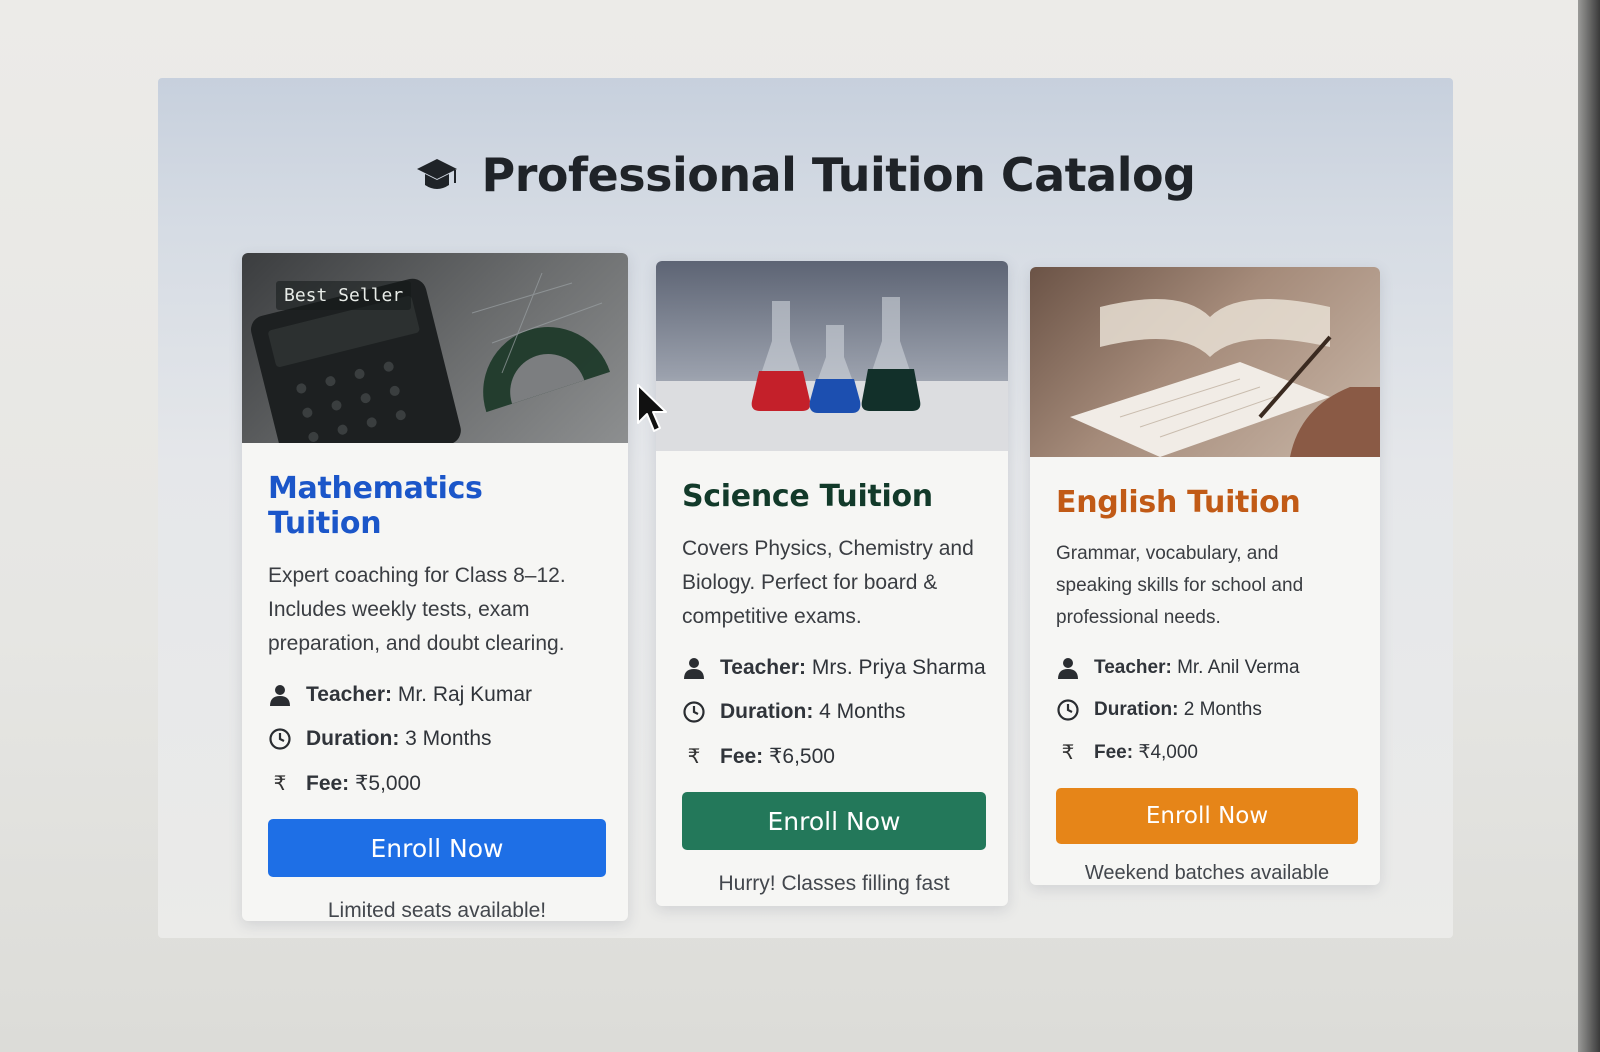 The image size is (1600, 1052). I want to click on fee-value: ₹5,000, so click(388, 783).